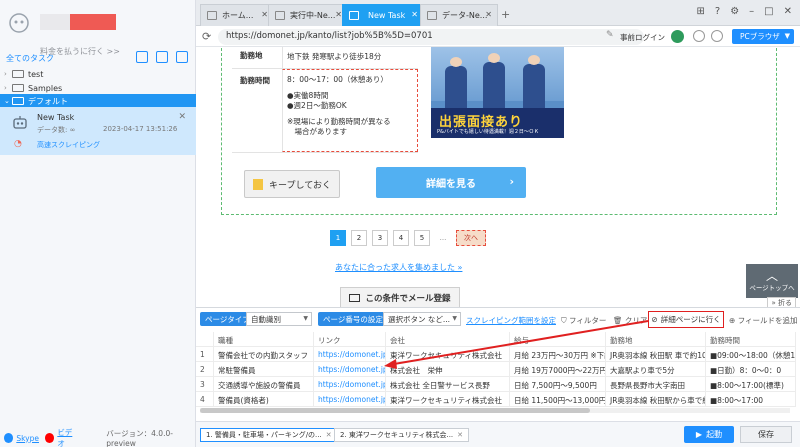  What do you see at coordinates (380, 238) in the screenshot?
I see `page-3: 3` at bounding box center [380, 238].